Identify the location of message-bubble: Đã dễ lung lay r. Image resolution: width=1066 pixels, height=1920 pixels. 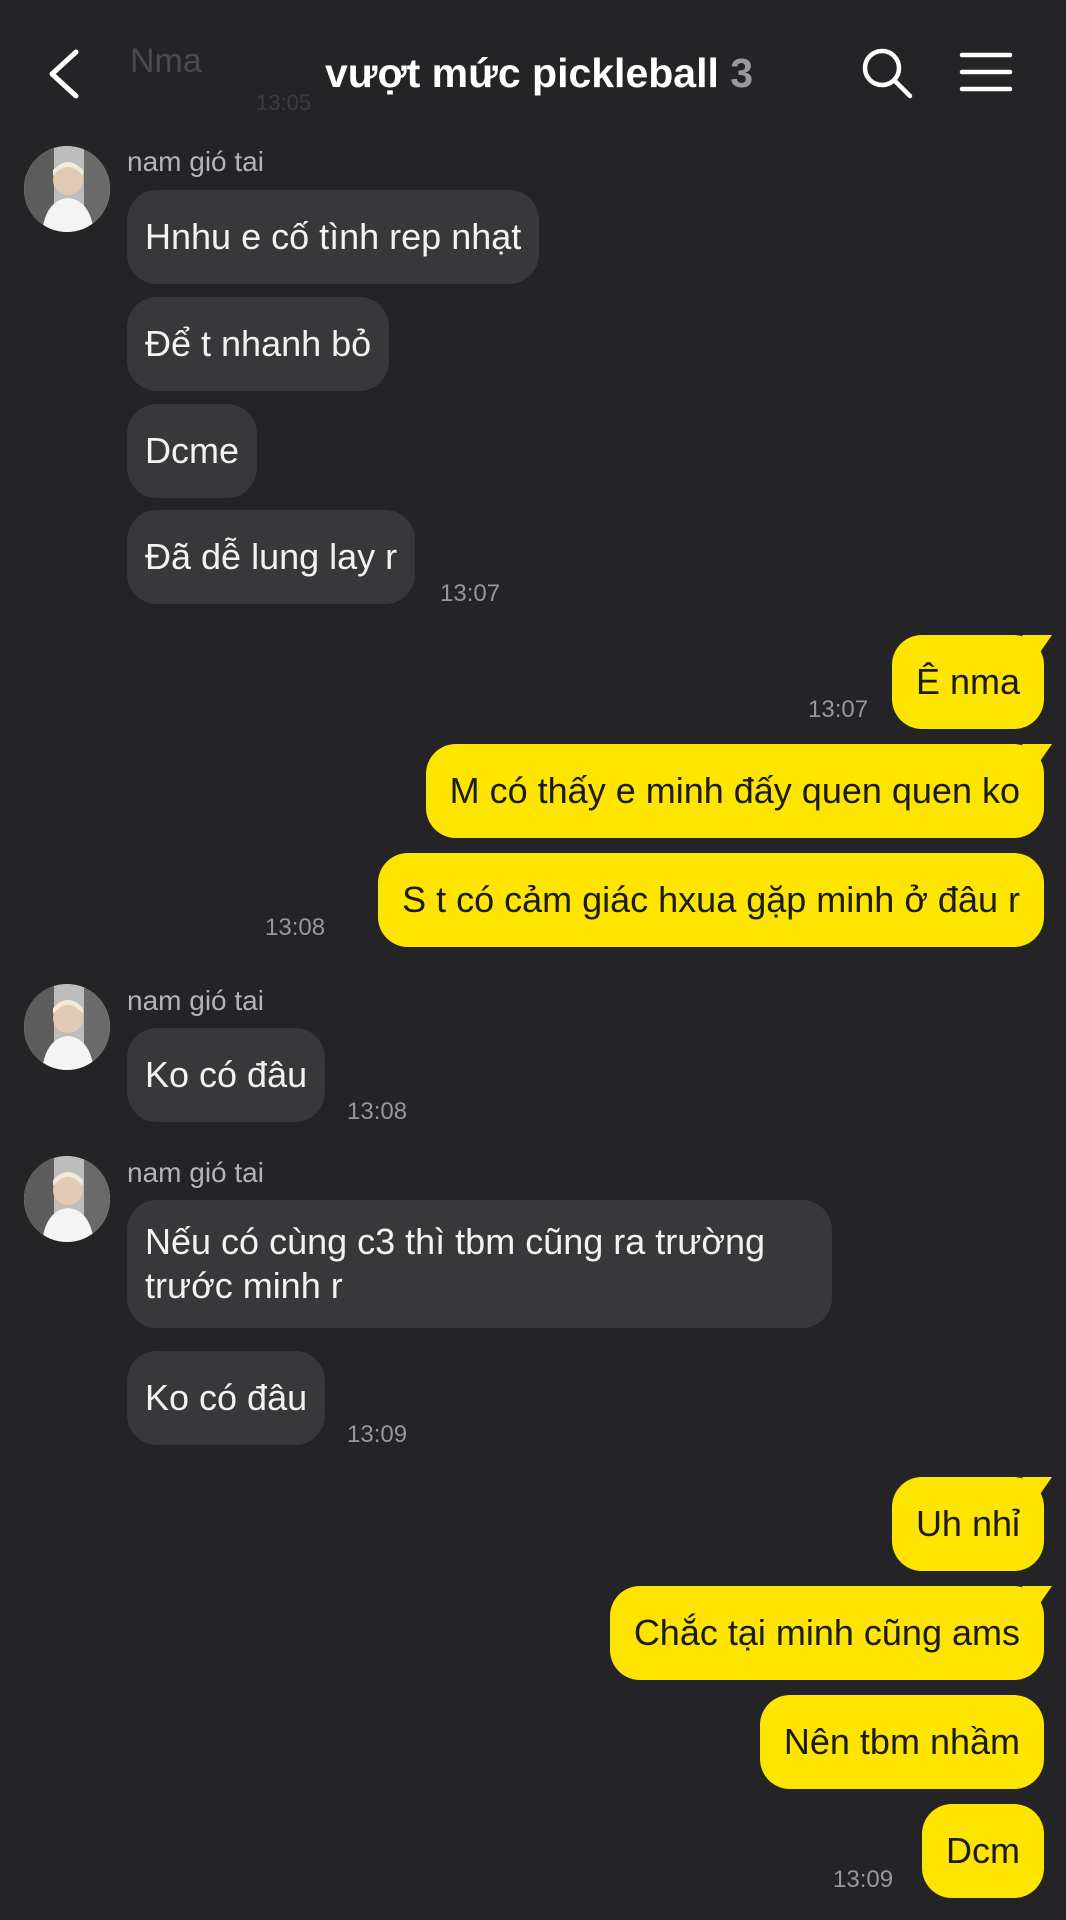
(271, 557).